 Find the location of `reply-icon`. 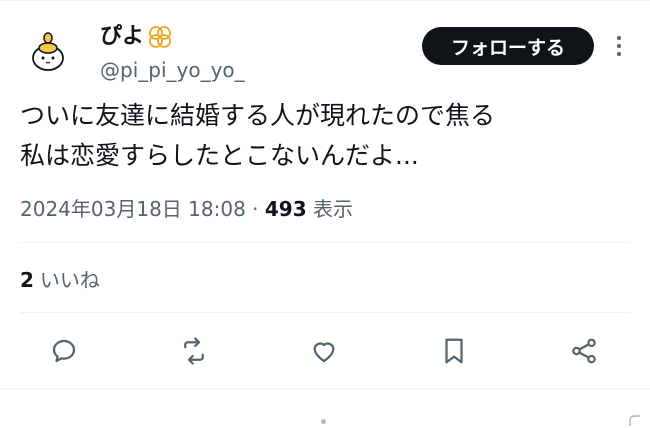

reply-icon is located at coordinates (64, 351).